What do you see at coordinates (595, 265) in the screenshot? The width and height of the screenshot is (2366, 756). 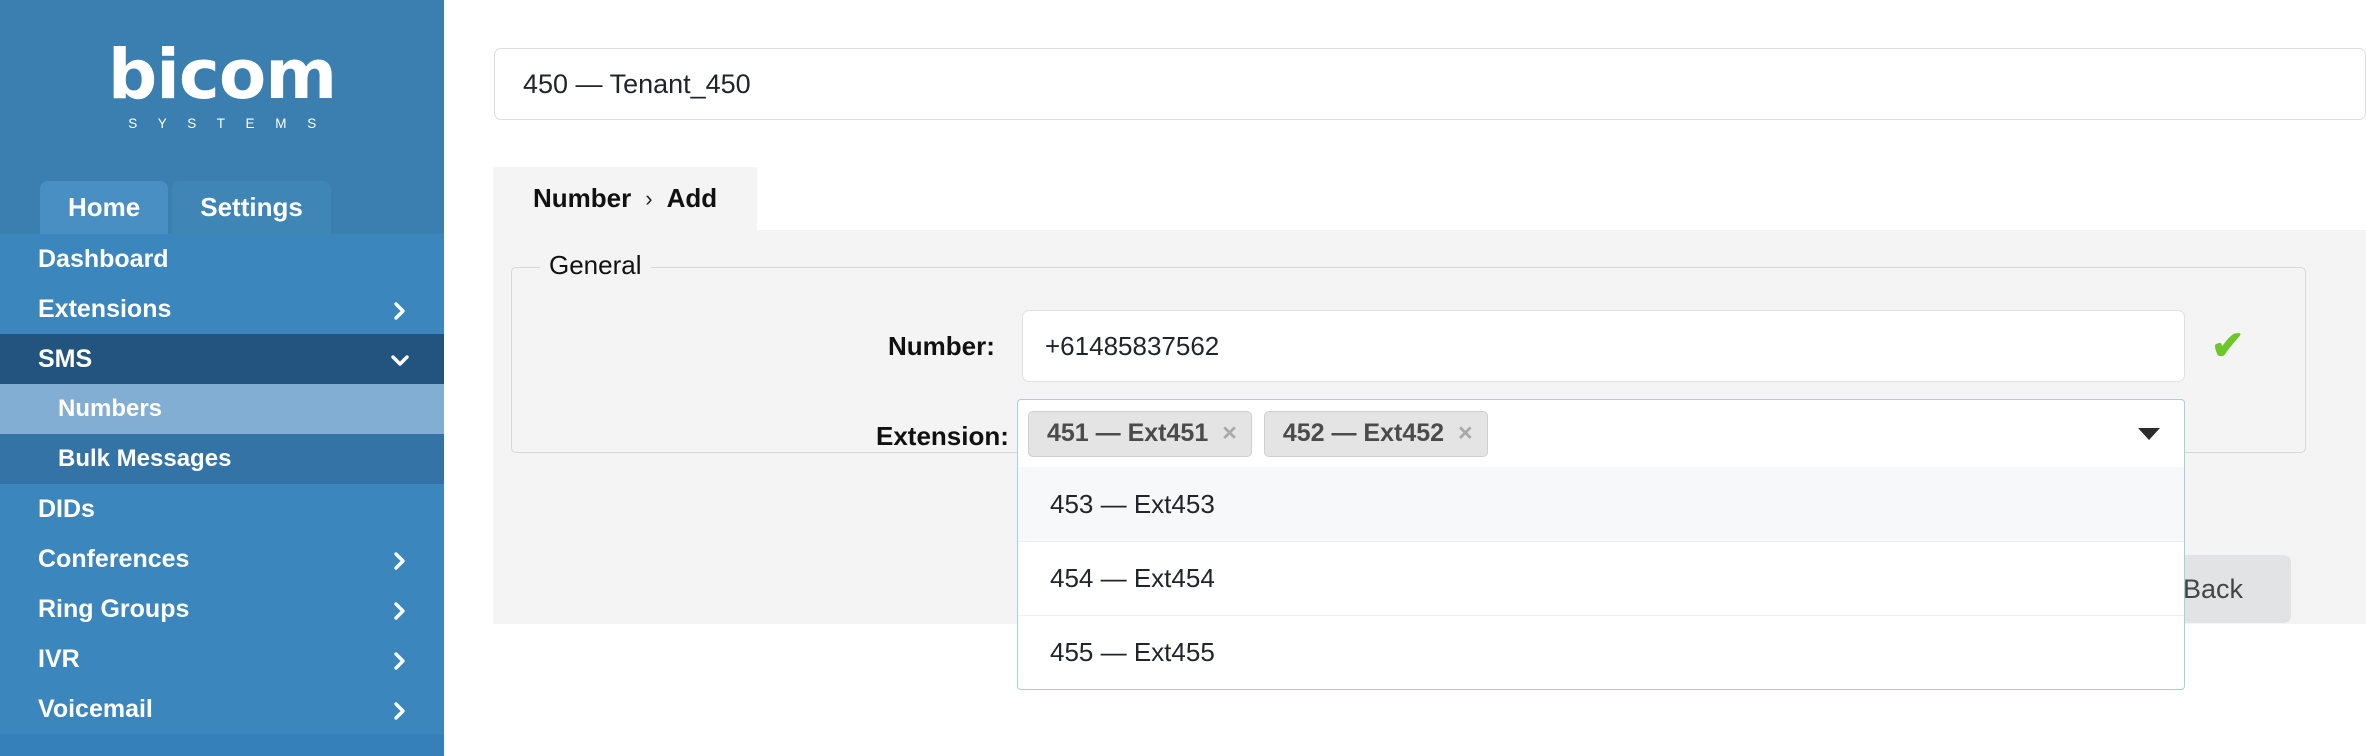 I see `fieldset-legend: General` at bounding box center [595, 265].